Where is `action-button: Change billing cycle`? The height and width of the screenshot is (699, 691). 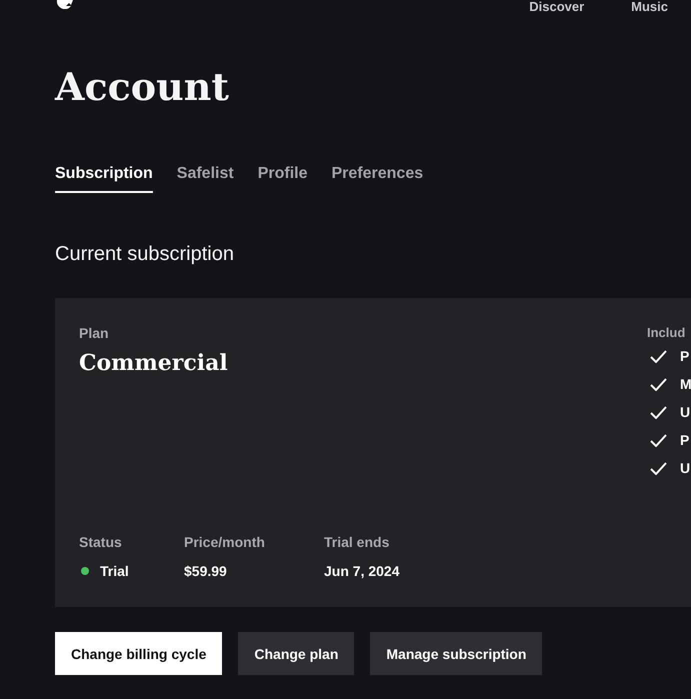
action-button: Change billing cycle is located at coordinates (138, 653).